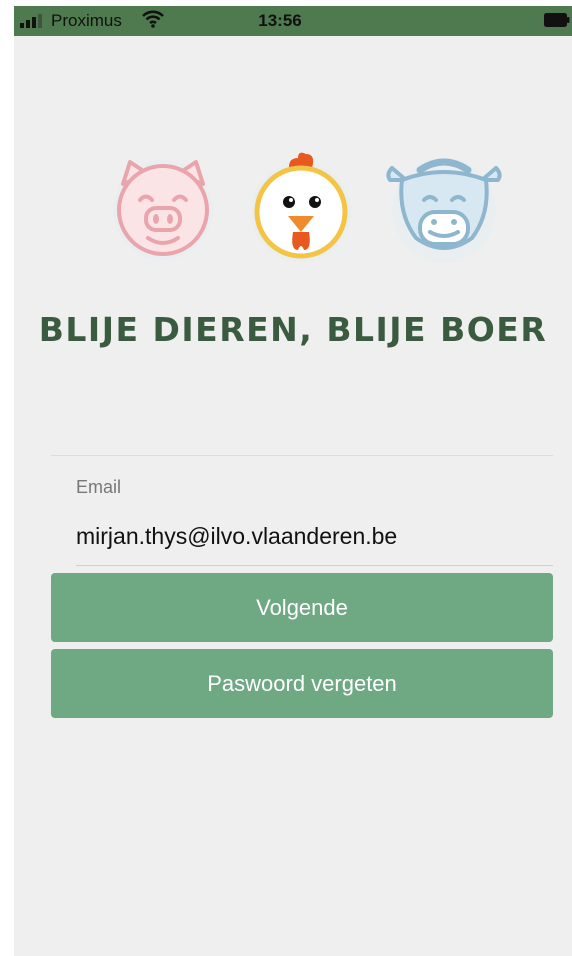 The height and width of the screenshot is (956, 572). Describe the element at coordinates (301, 207) in the screenshot. I see `chicken-icon` at that location.